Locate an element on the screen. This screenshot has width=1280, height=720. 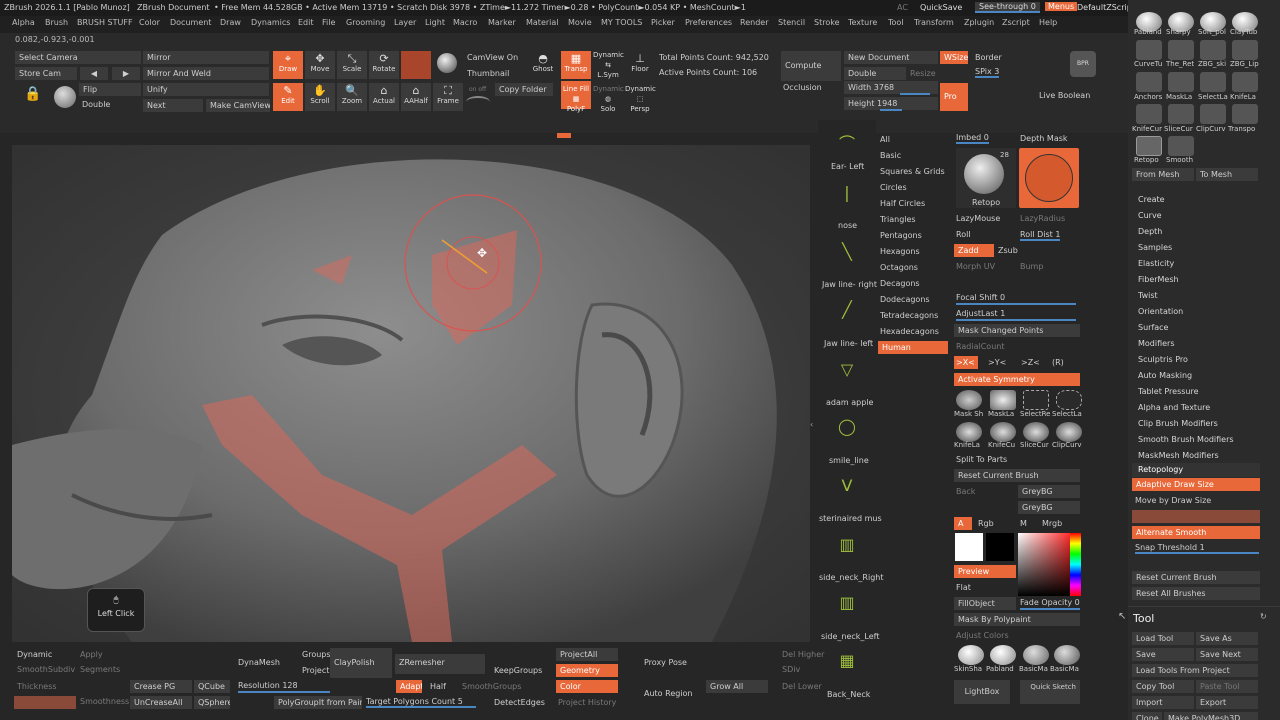
brush-transpose-icon is located at coordinates (1245, 114).